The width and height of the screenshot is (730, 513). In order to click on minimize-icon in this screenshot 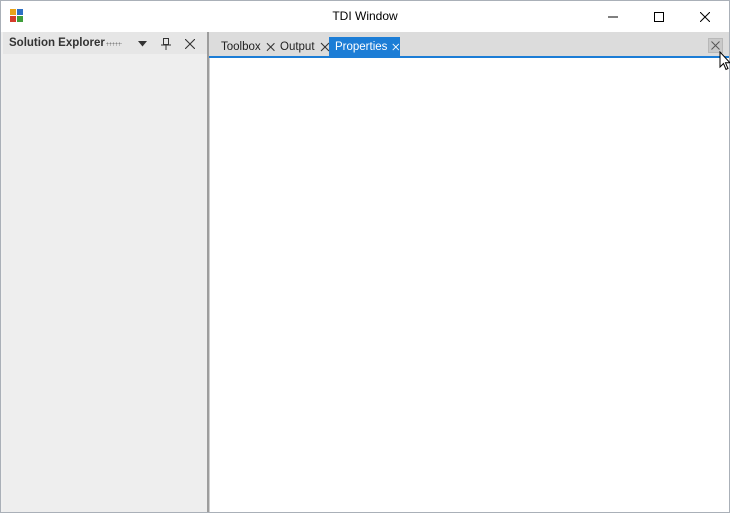, I will do `click(613, 16)`.